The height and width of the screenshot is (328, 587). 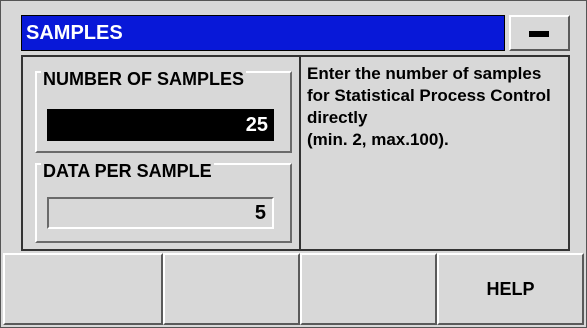 I want to click on help-line: Enter the number of samples, so click(x=424, y=73).